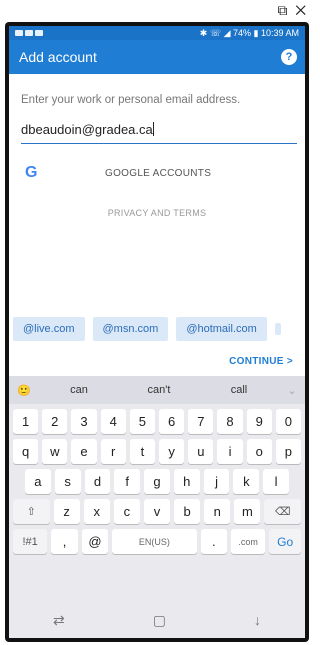 Image resolution: width=320 pixels, height=645 pixels. What do you see at coordinates (239, 390) in the screenshot?
I see `suggestion-3: call` at bounding box center [239, 390].